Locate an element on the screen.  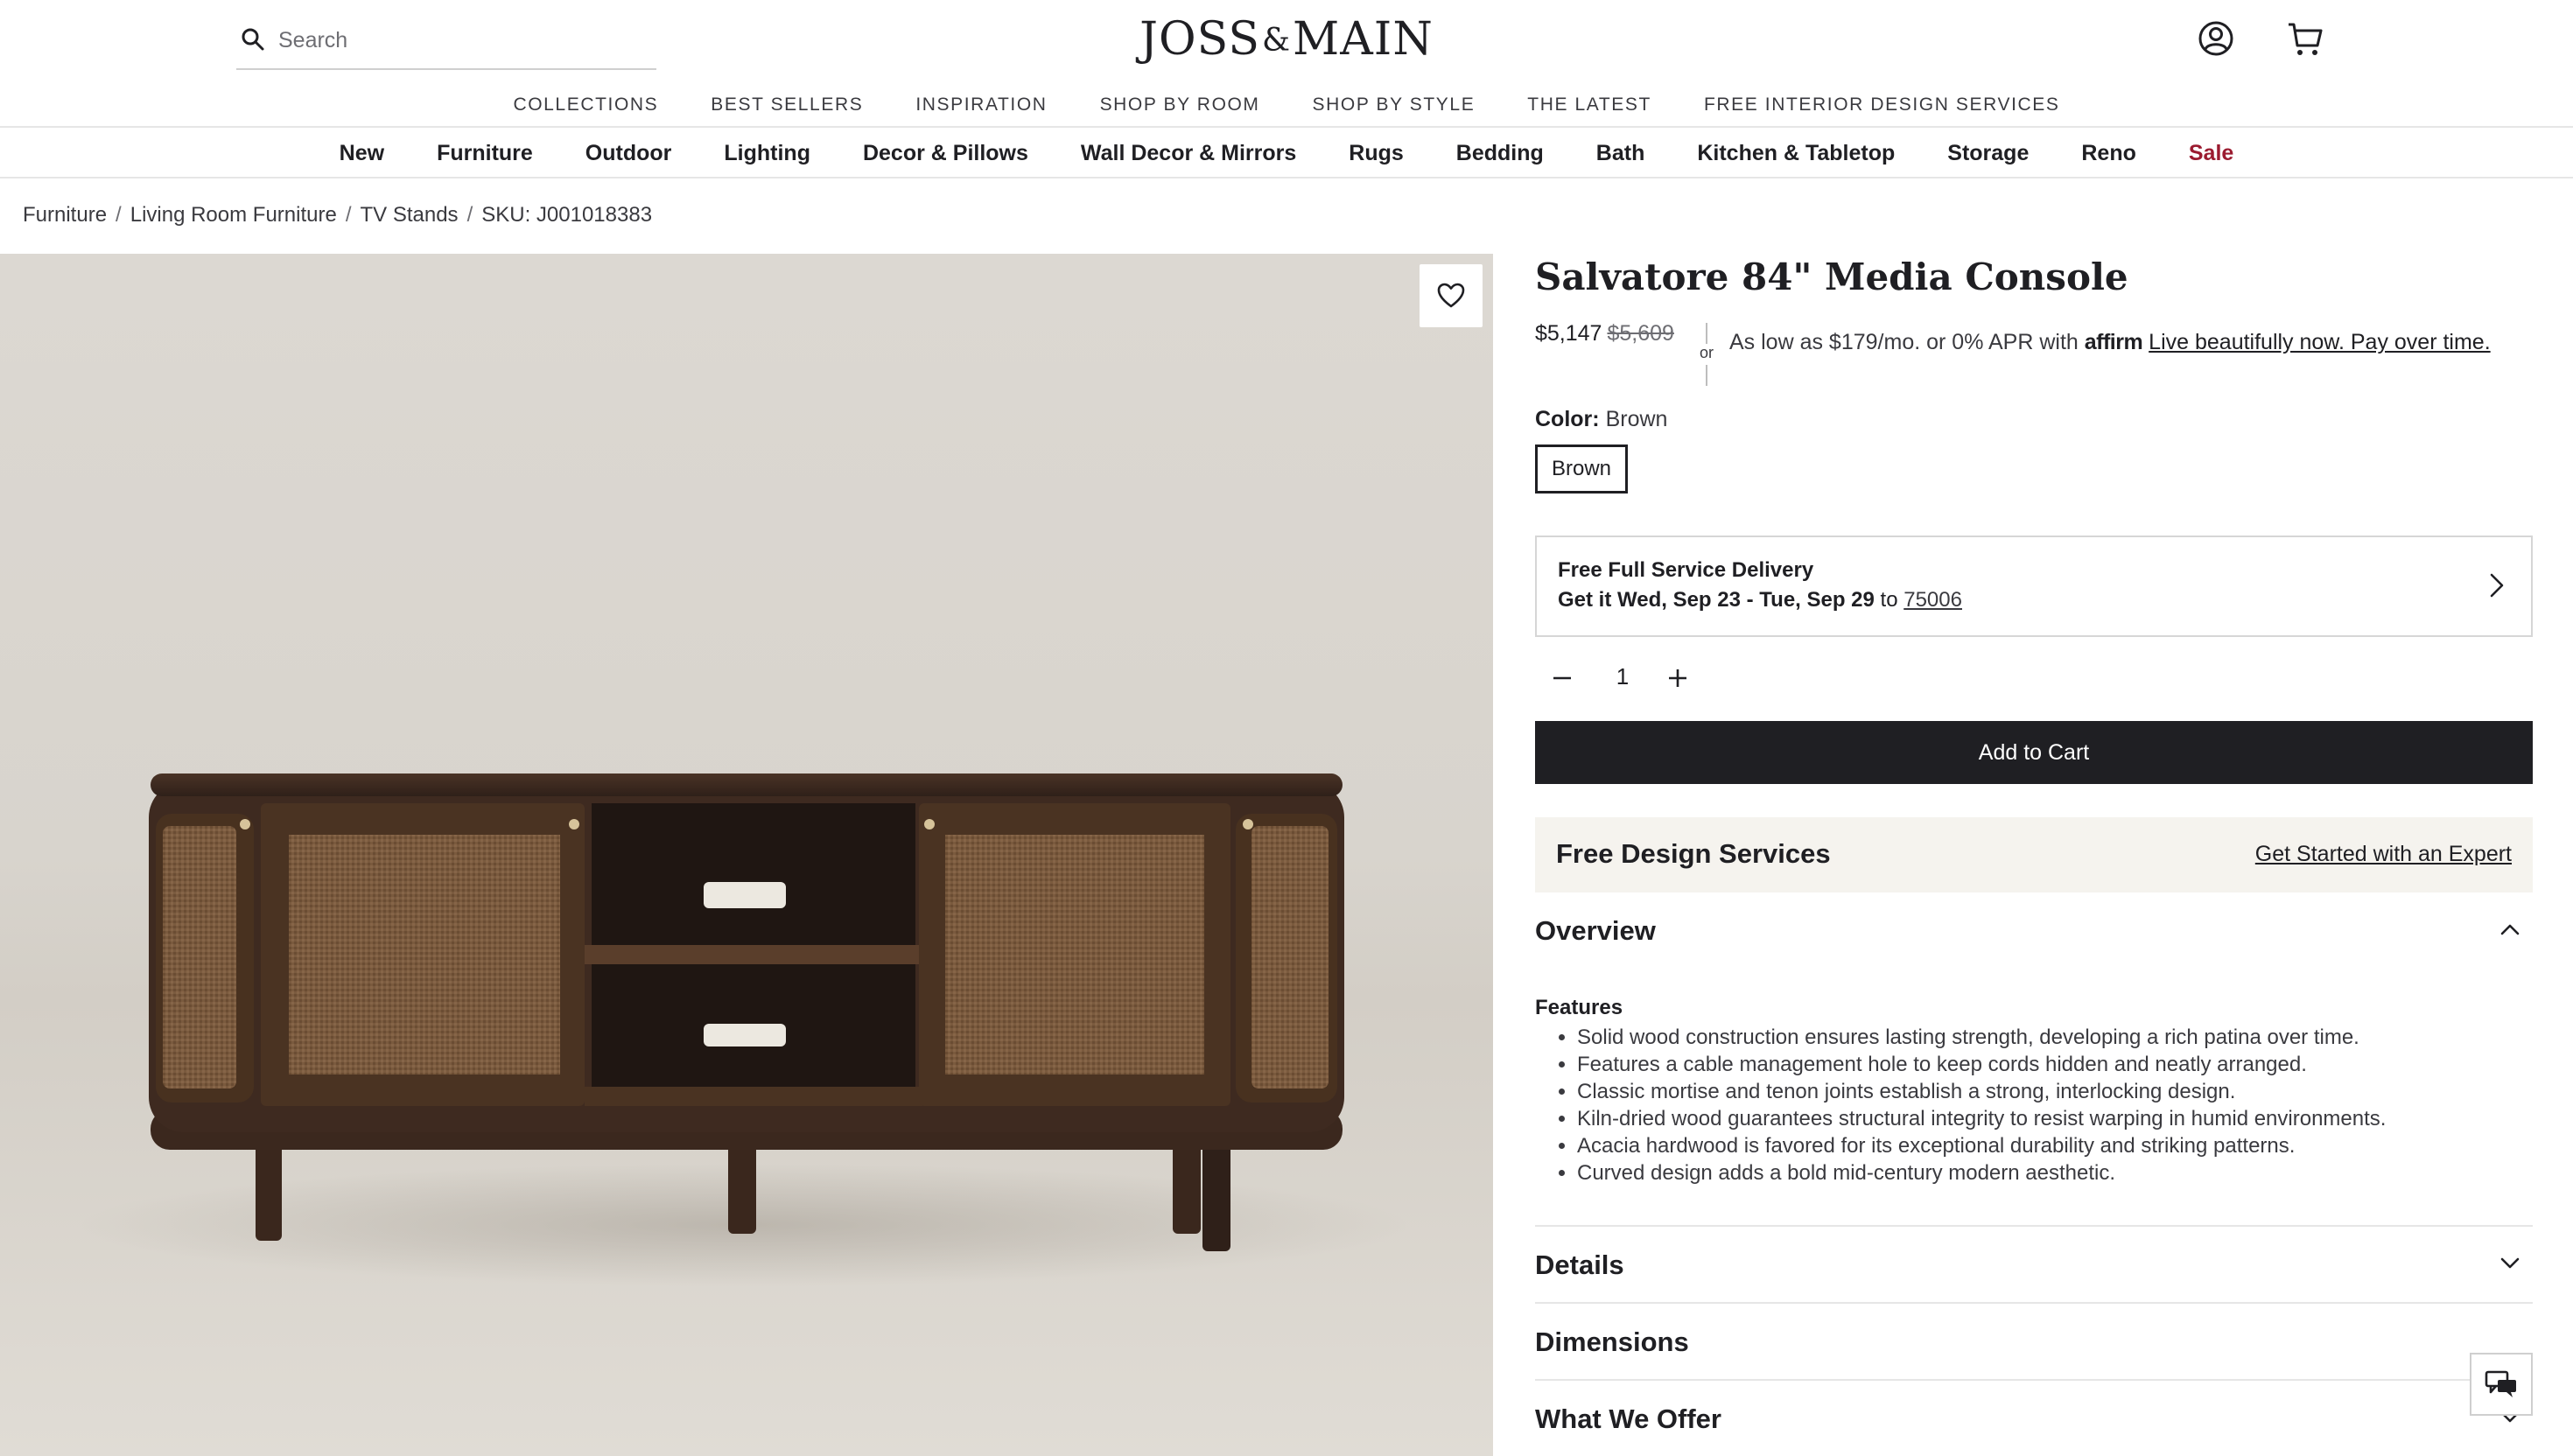
color-swatch-brown: Brown is located at coordinates (1582, 469).